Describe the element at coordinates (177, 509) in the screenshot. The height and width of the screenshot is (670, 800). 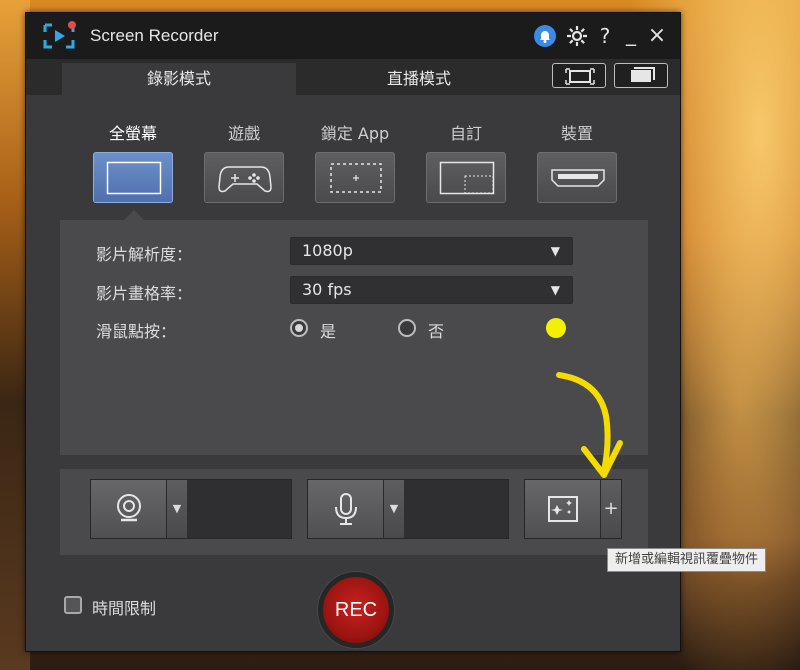
I see `webcam-dropdown-button: ▼` at that location.